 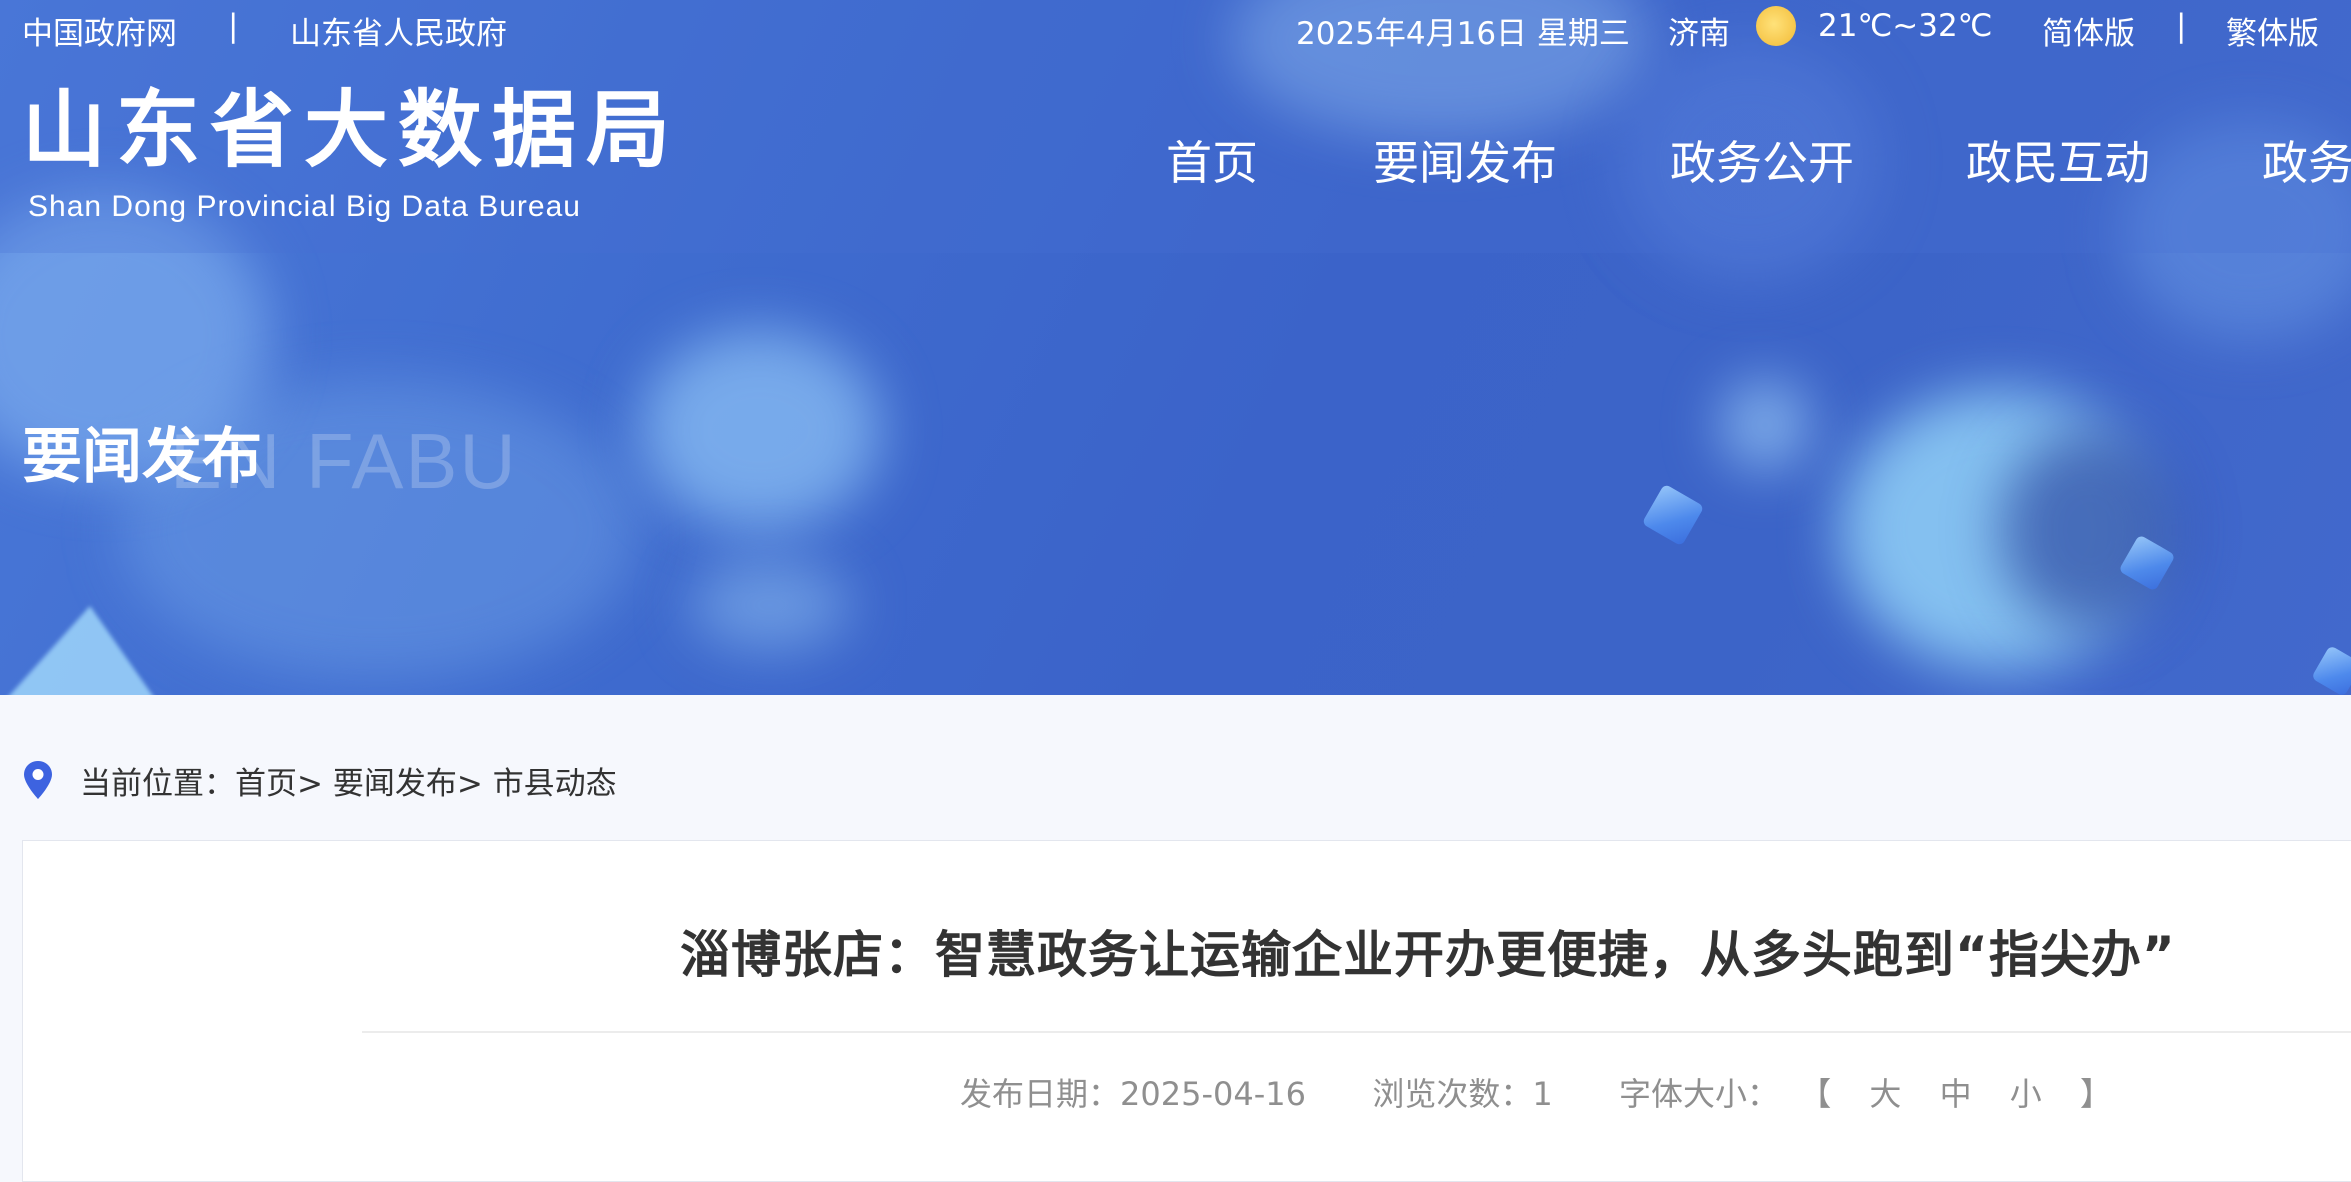 I want to click on breadcrumb-city-news: 市县动态, so click(x=555, y=784).